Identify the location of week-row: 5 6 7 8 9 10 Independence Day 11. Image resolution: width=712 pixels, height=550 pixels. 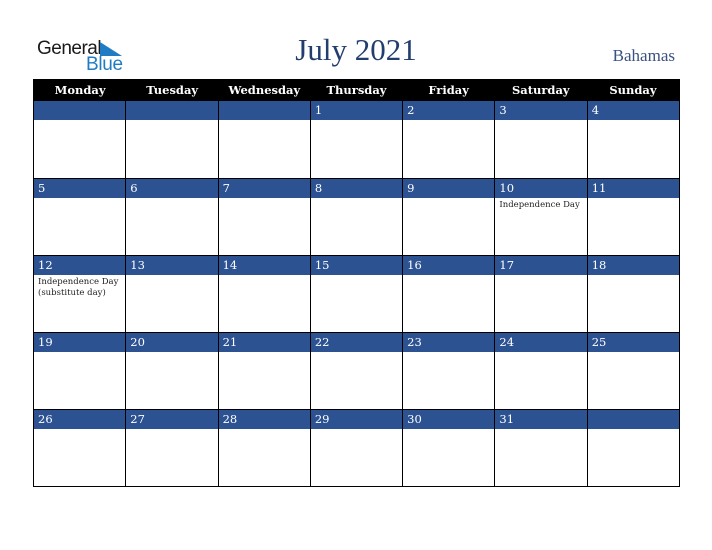
(356, 216).